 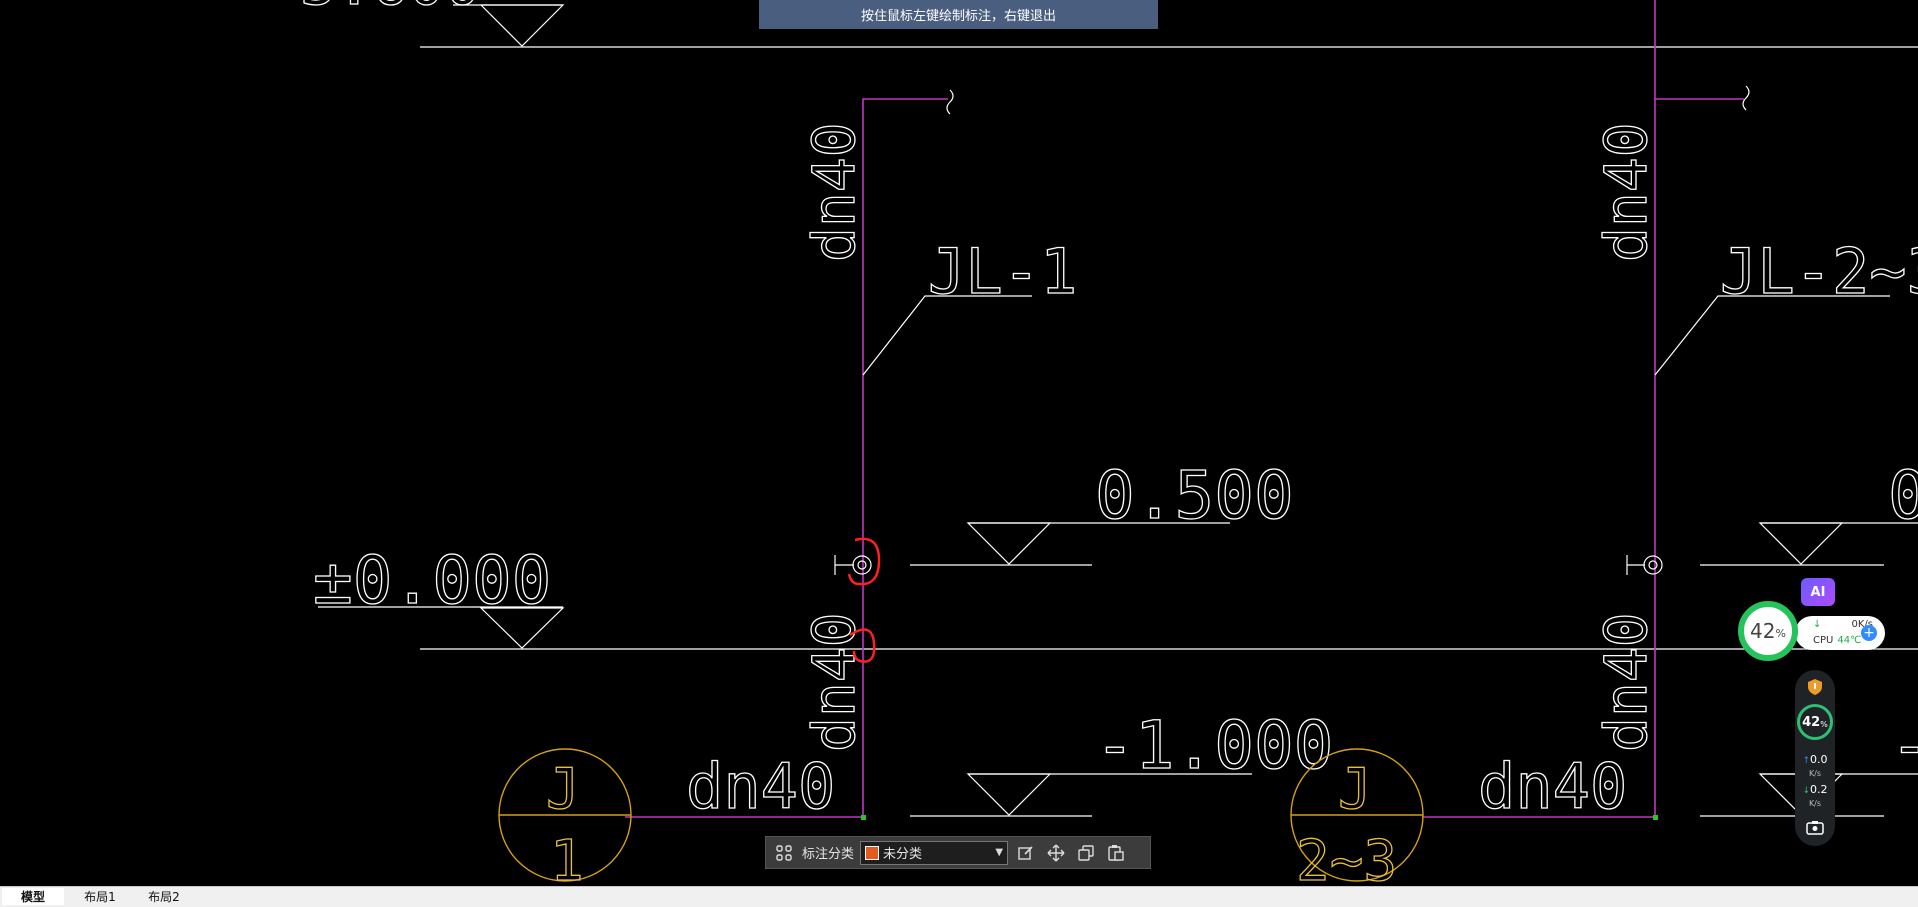 What do you see at coordinates (1819, 271) in the screenshot?
I see `riser-label-jl23: JL-2~3` at bounding box center [1819, 271].